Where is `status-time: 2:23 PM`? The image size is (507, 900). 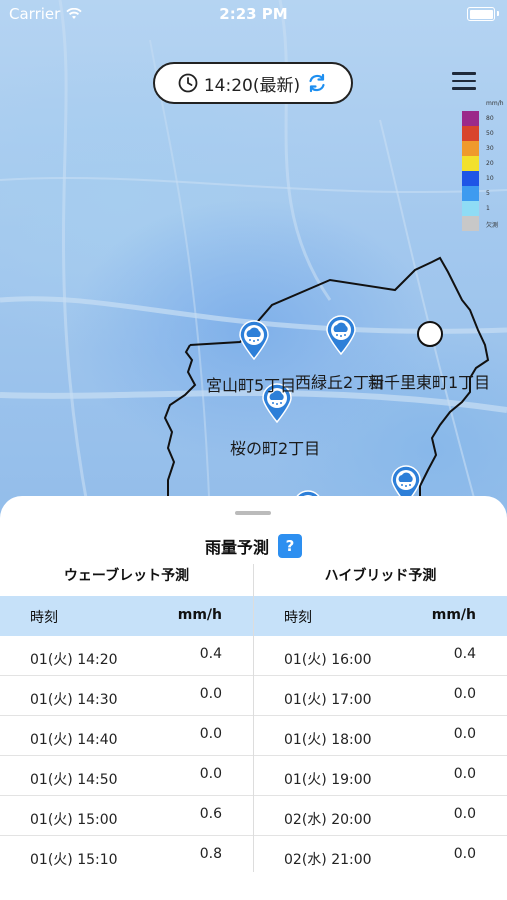 status-time: 2:23 PM is located at coordinates (253, 14).